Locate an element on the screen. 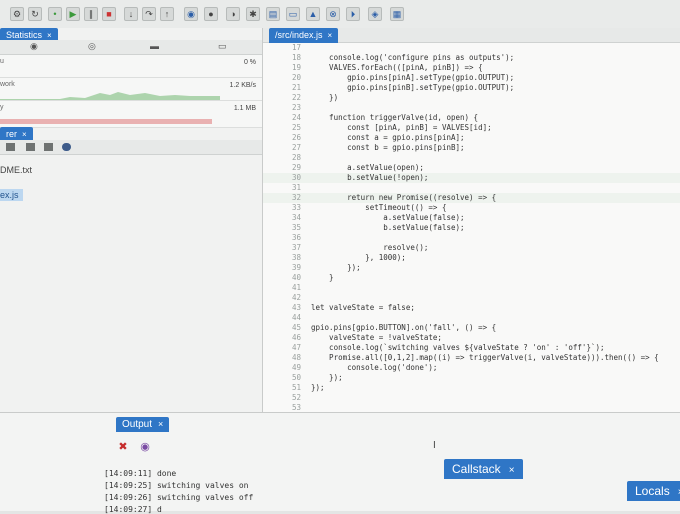  tab-label: Output is located at coordinates (137, 424).